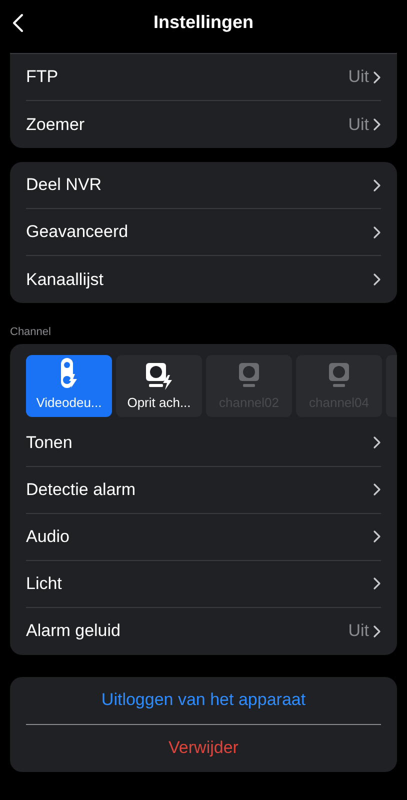 The image size is (407, 800). Describe the element at coordinates (203, 700) in the screenshot. I see `action-button: Uitloggen van het apparaat` at that location.